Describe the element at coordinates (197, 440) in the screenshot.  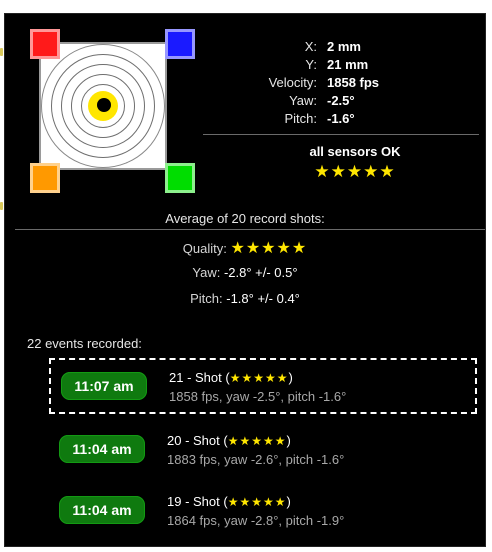
I see `event-title-text: 20 - Shot (` at that location.